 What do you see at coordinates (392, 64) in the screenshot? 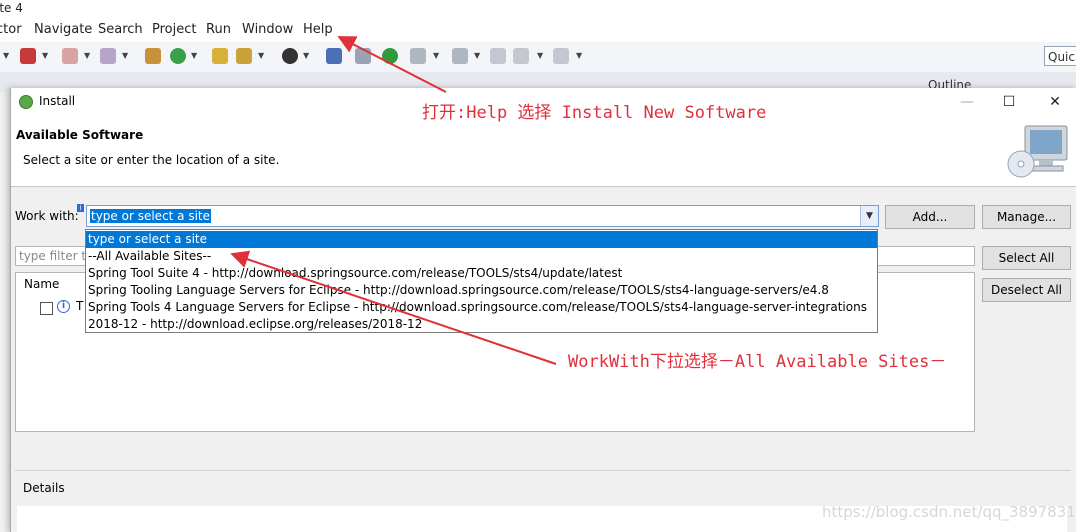
I see `help-arrow` at bounding box center [392, 64].